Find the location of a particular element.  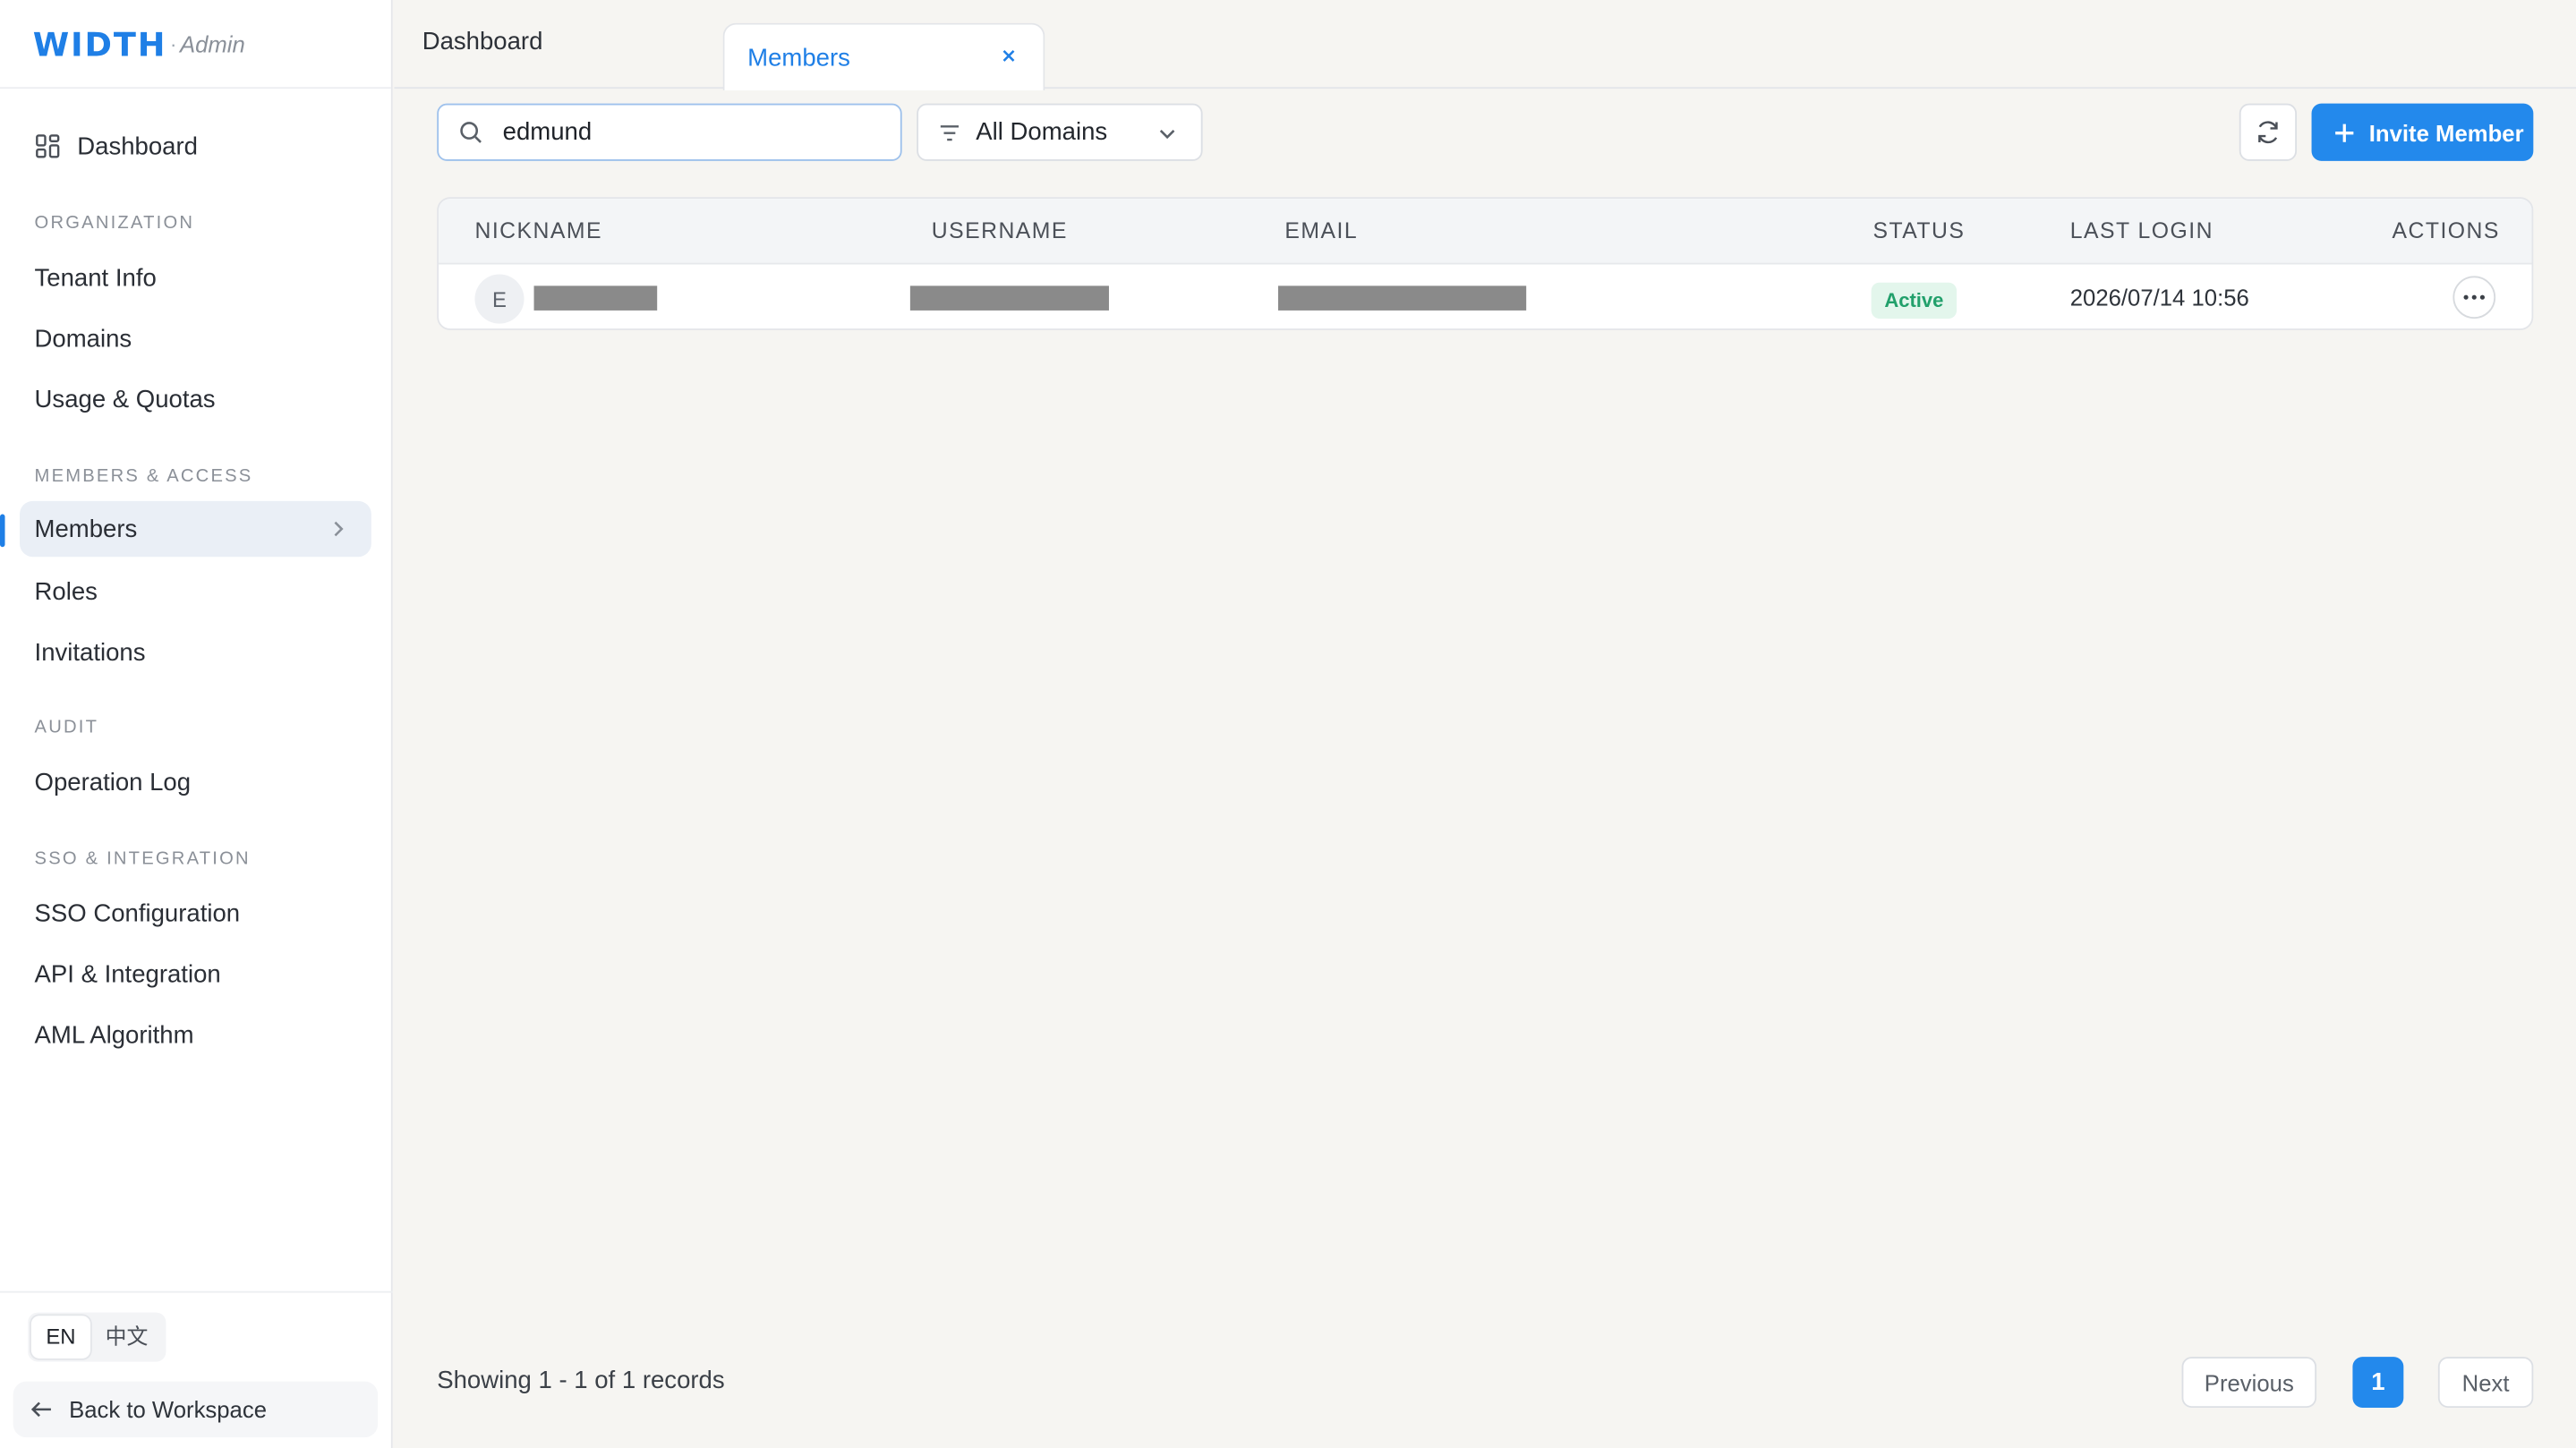

sidebar-item-label: Operation Log is located at coordinates (113, 782).